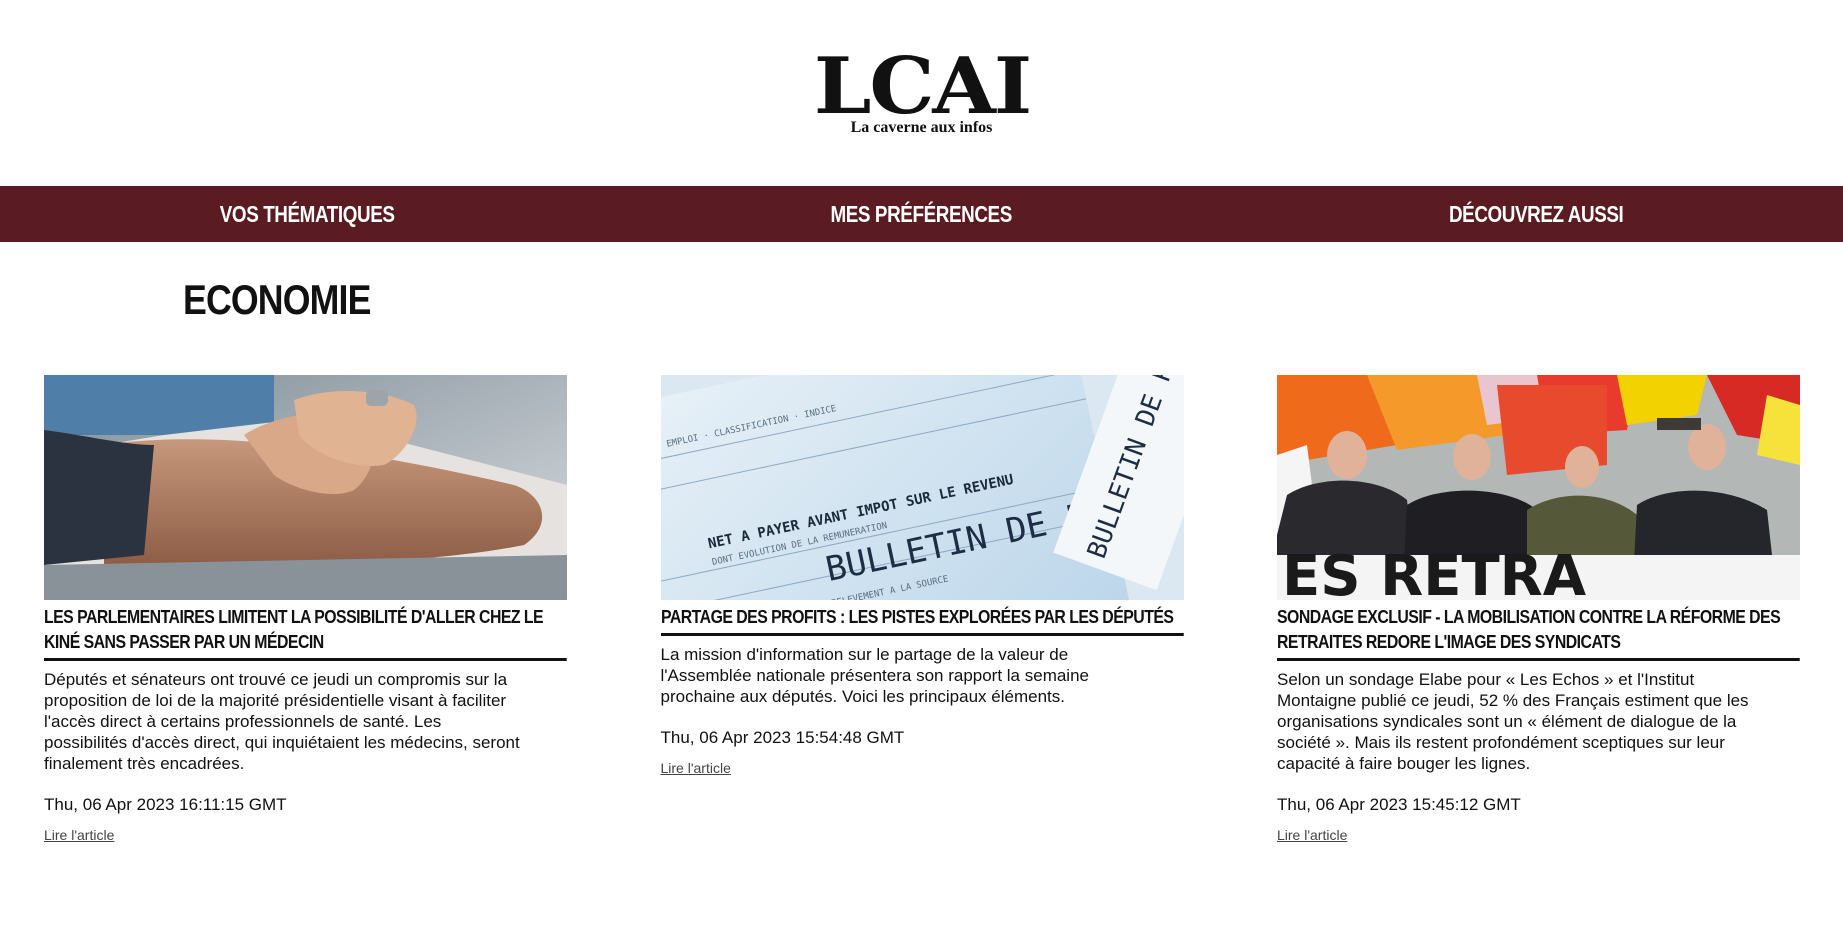  What do you see at coordinates (922, 86) in the screenshot?
I see `logo-mark: LCAI` at bounding box center [922, 86].